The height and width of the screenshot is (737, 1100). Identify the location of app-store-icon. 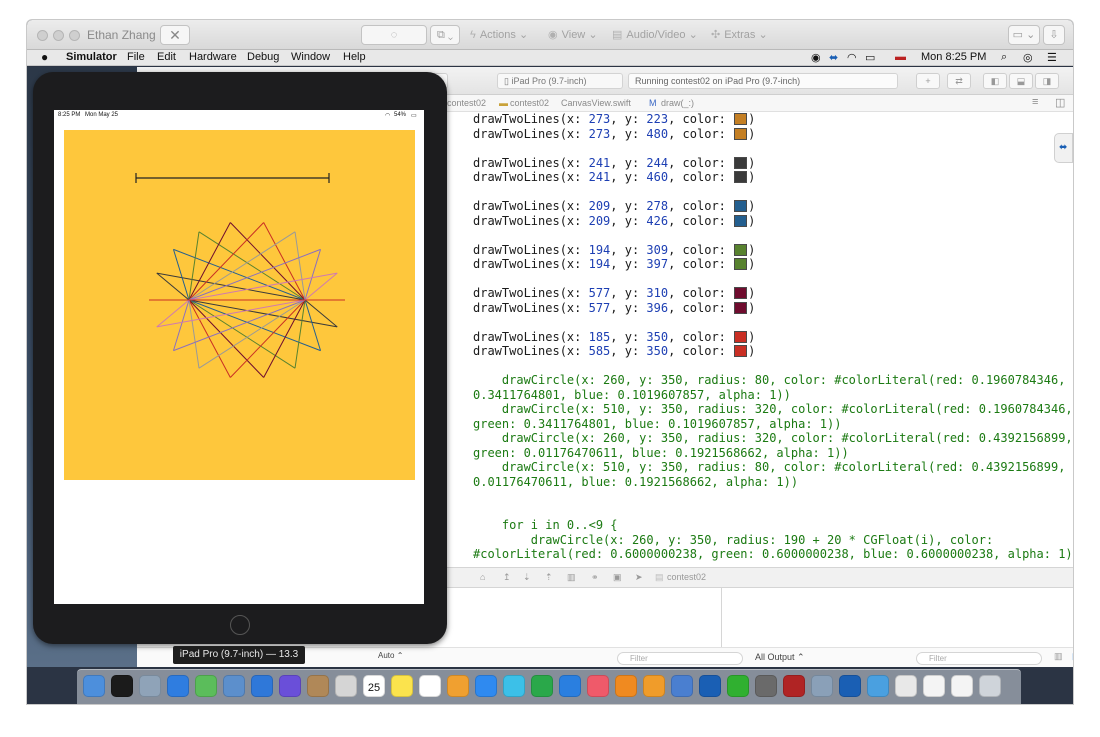
(486, 686).